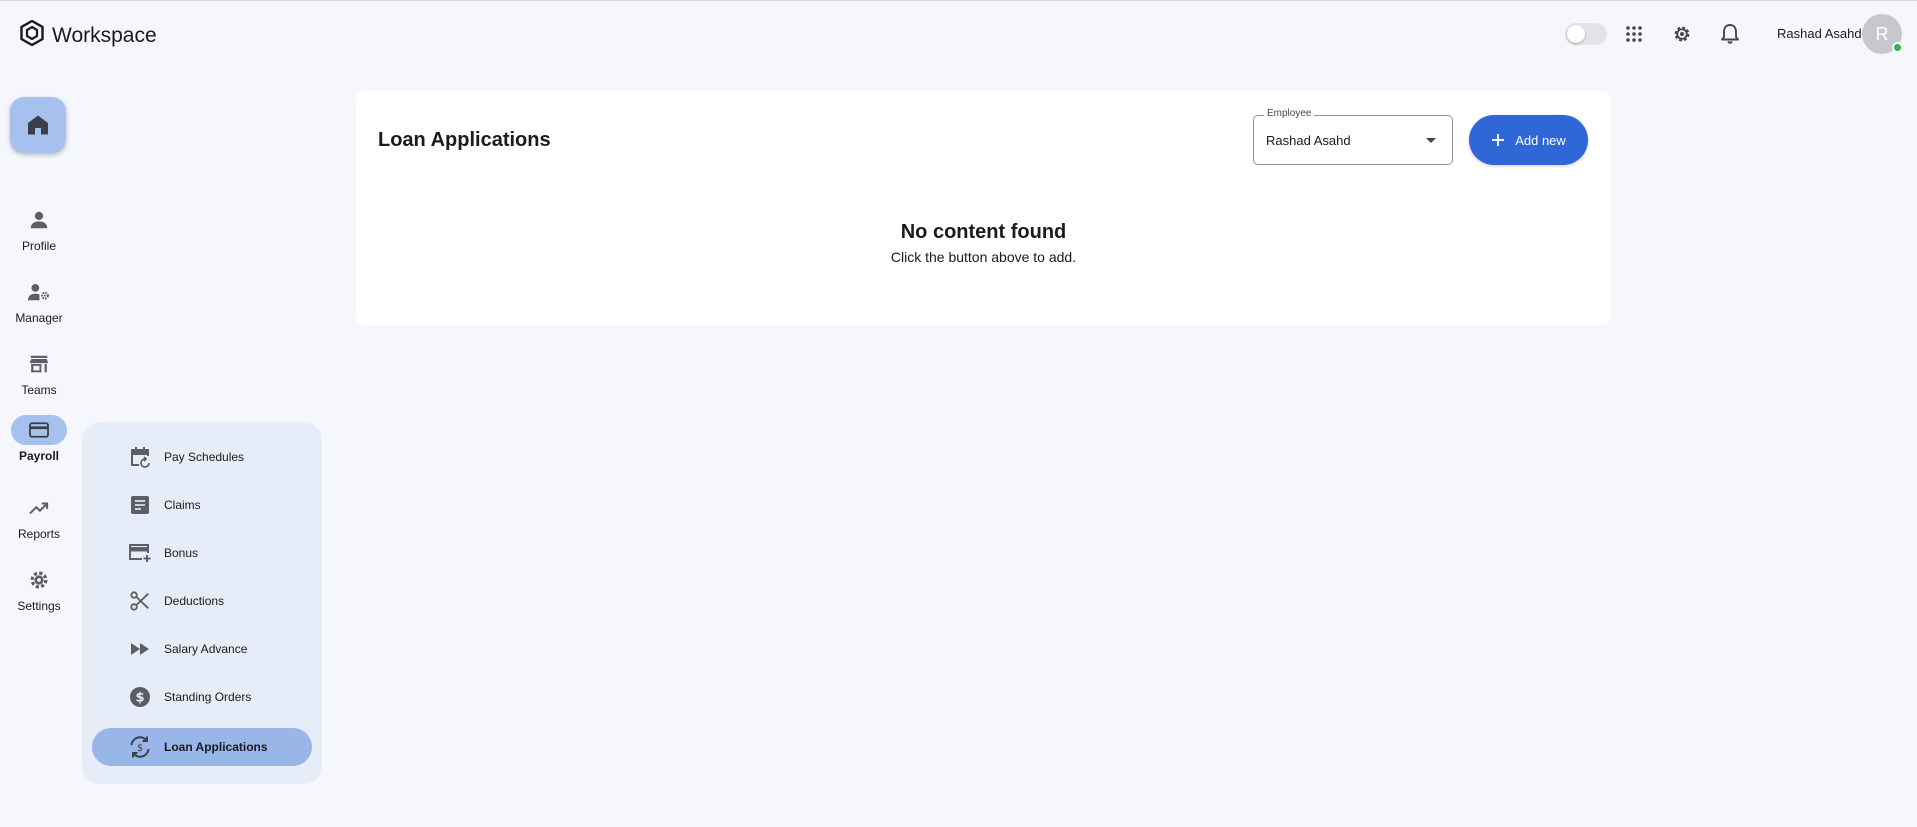 This screenshot has height=827, width=1917. I want to click on dollar-circle-icon: $, so click(140, 697).